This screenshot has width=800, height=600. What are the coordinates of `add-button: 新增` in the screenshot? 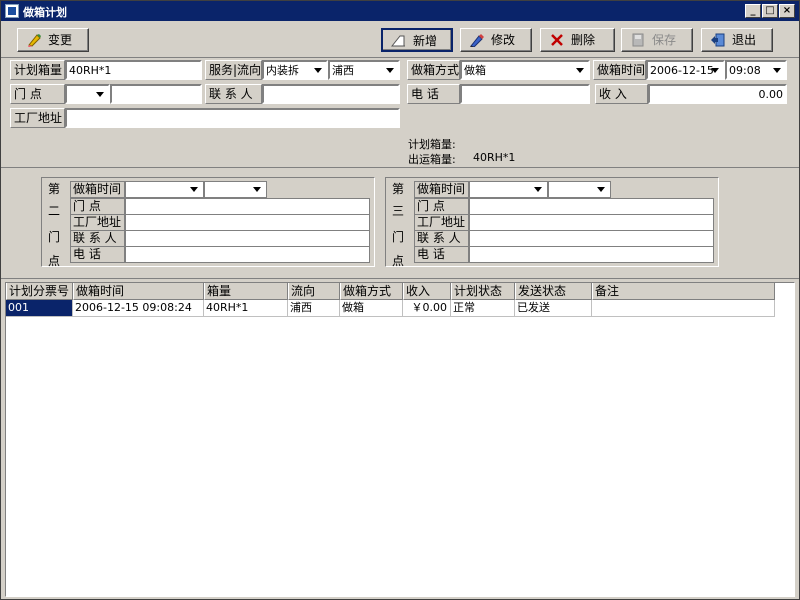 It's located at (417, 40).